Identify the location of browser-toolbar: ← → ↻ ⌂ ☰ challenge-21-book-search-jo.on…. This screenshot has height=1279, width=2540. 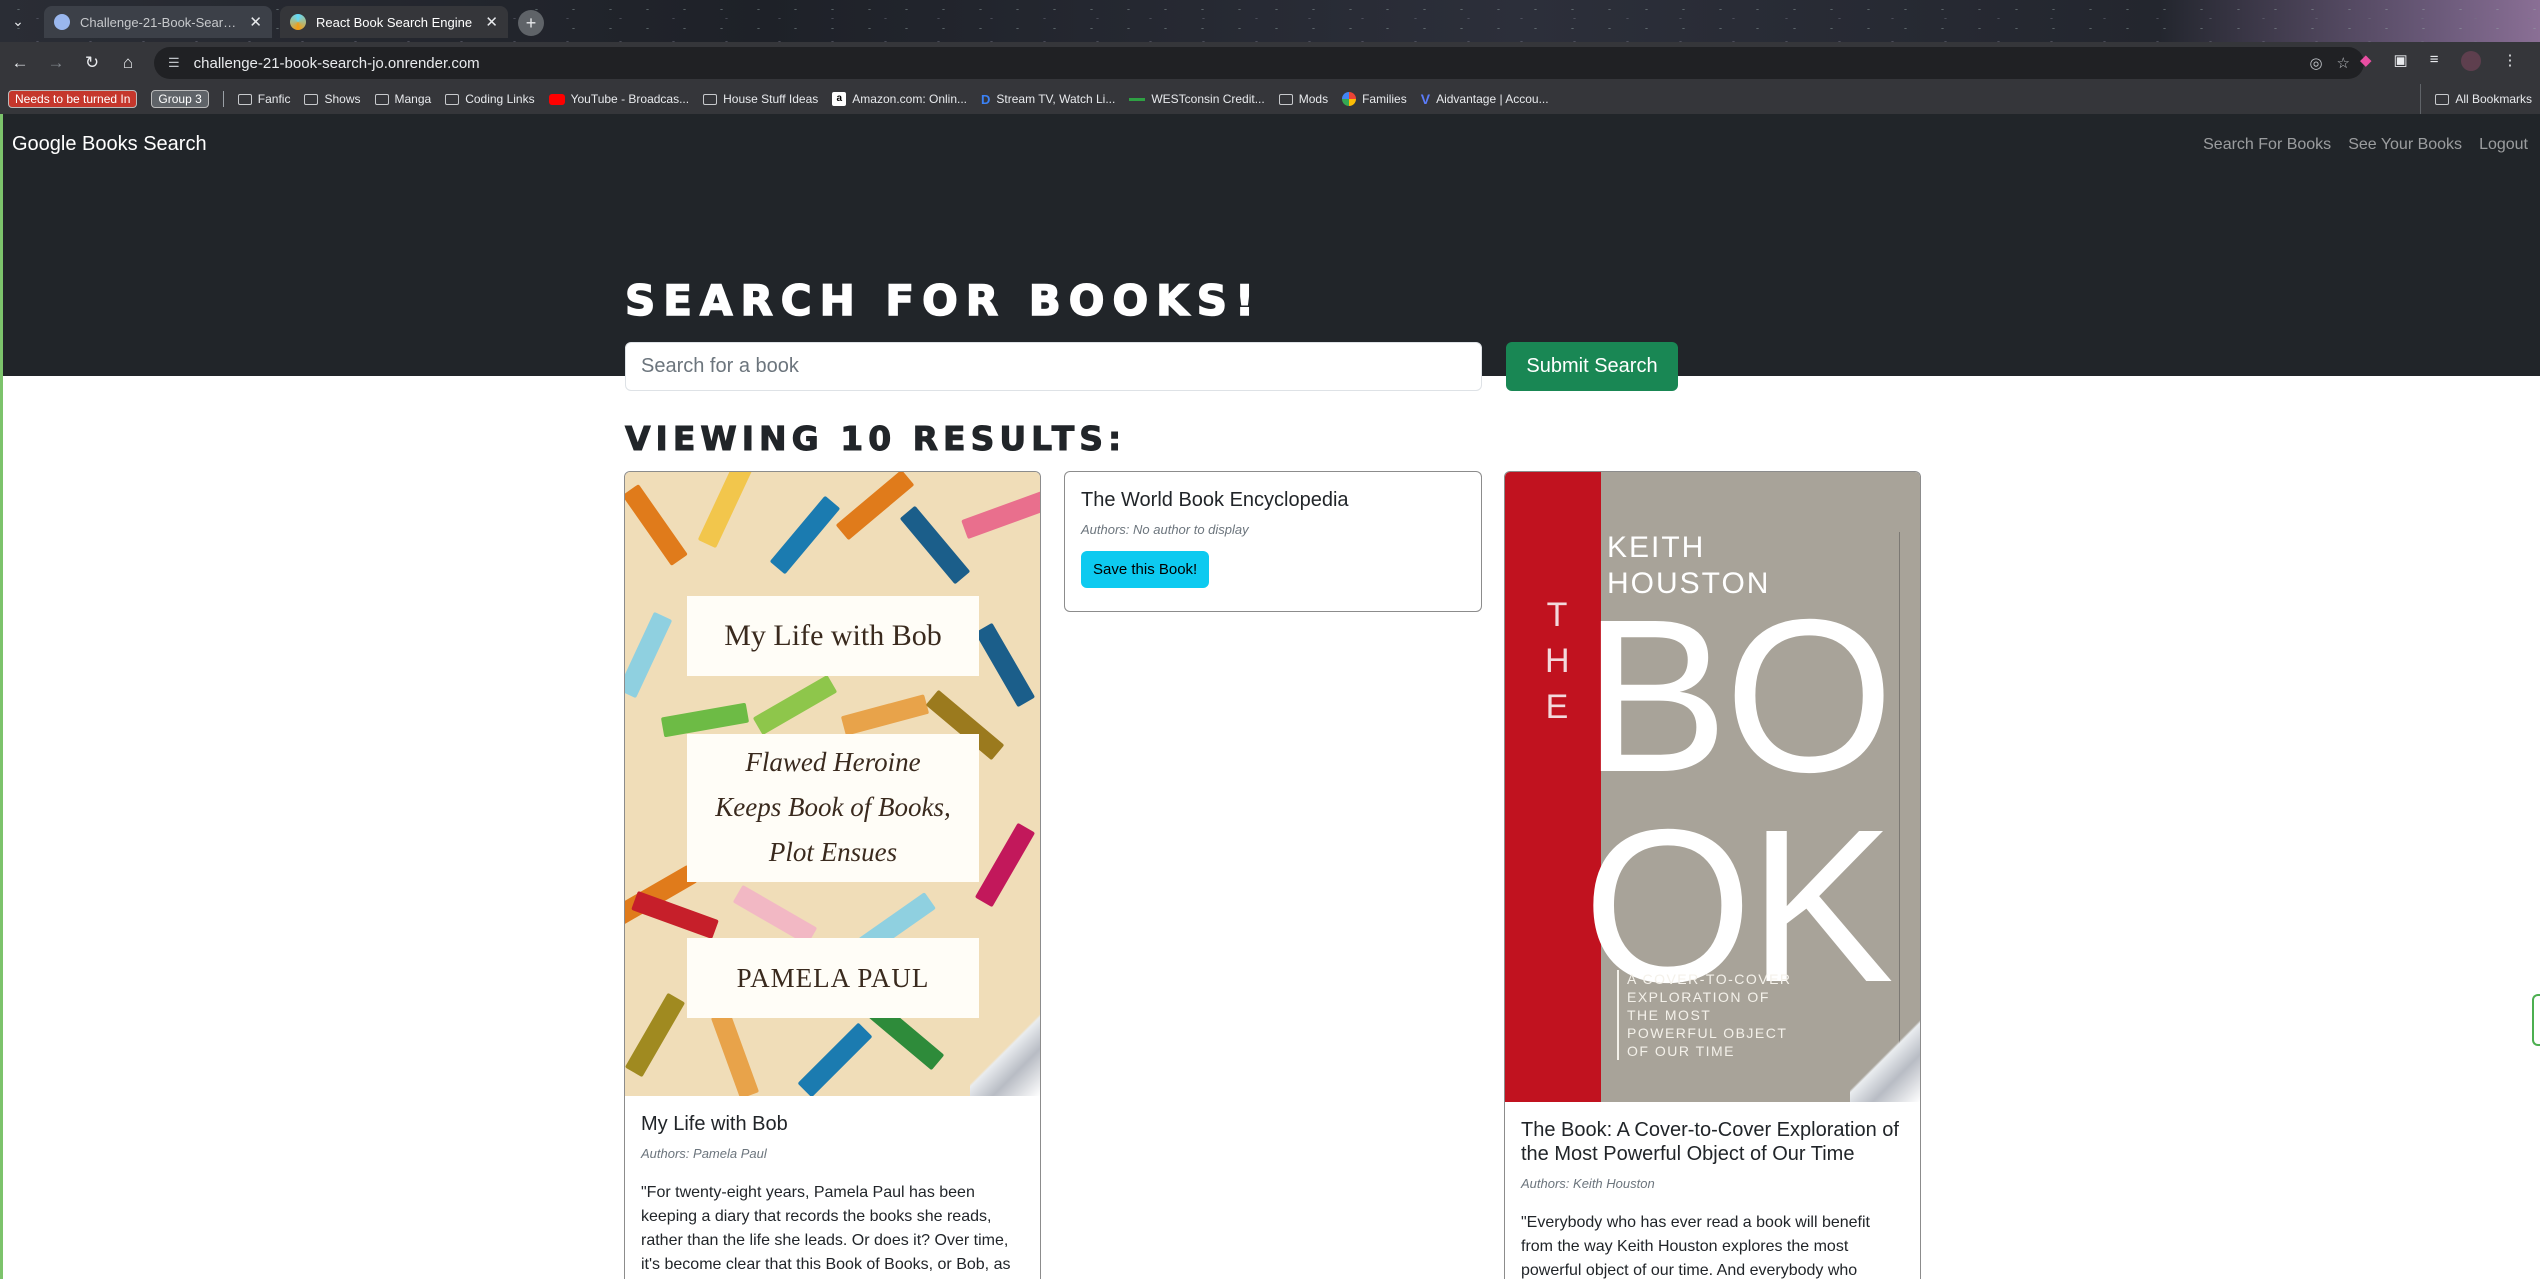
(1270, 63).